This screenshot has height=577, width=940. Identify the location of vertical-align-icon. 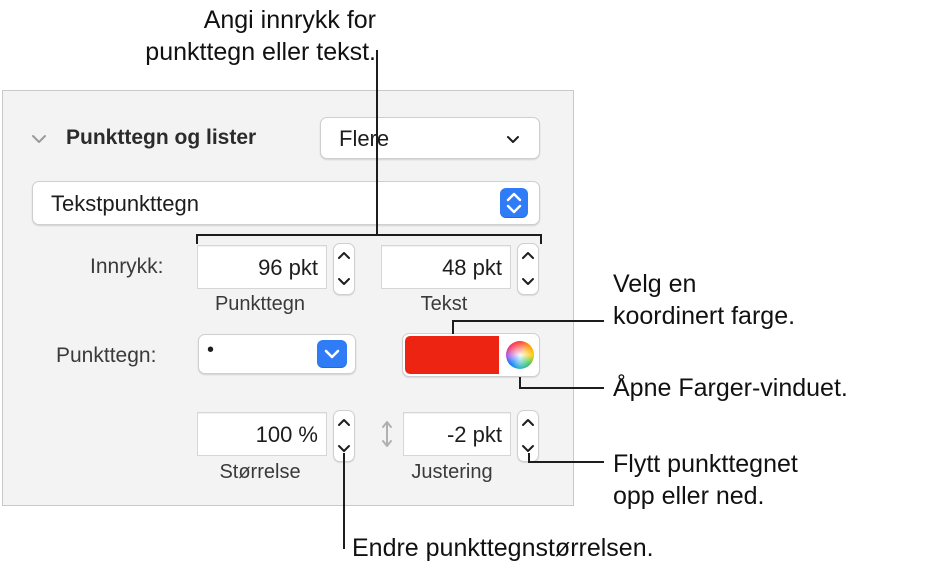
(387, 434).